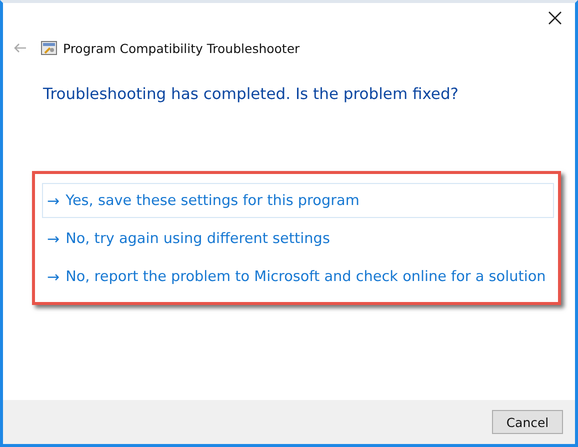 This screenshot has width=578, height=447. Describe the element at coordinates (49, 48) in the screenshot. I see `troubleshooter-icon` at that location.